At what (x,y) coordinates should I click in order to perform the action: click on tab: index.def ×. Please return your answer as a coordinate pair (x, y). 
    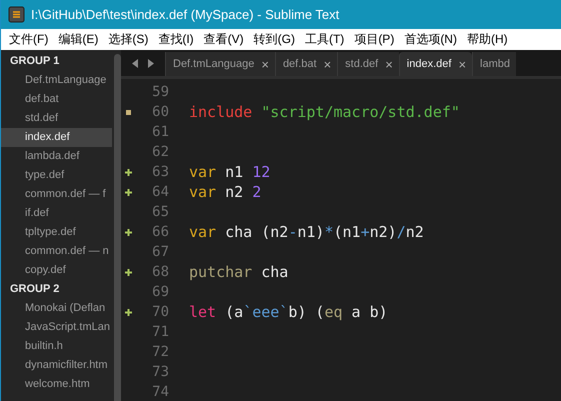
    Looking at the image, I should click on (435, 64).